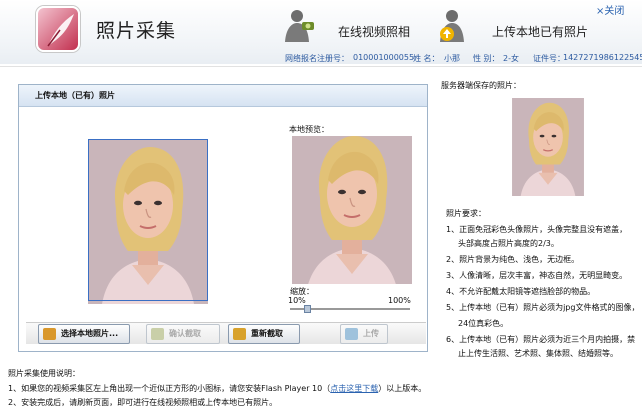 Image resolution: width=642 pixels, height=410 pixels. Describe the element at coordinates (538, 353) in the screenshot. I see `requirement-6b: 止上传生活照、艺术照、集体照、结婚照等。` at that location.